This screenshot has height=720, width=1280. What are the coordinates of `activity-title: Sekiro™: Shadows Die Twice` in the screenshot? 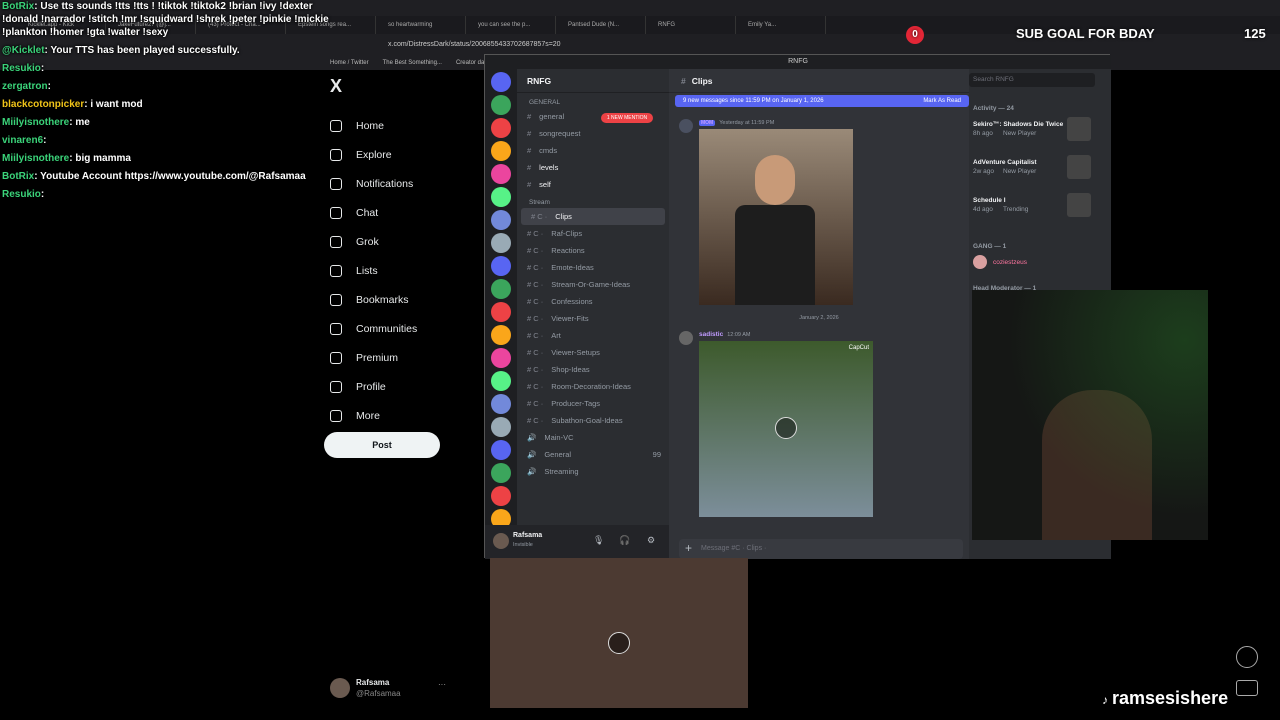 It's located at (1018, 124).